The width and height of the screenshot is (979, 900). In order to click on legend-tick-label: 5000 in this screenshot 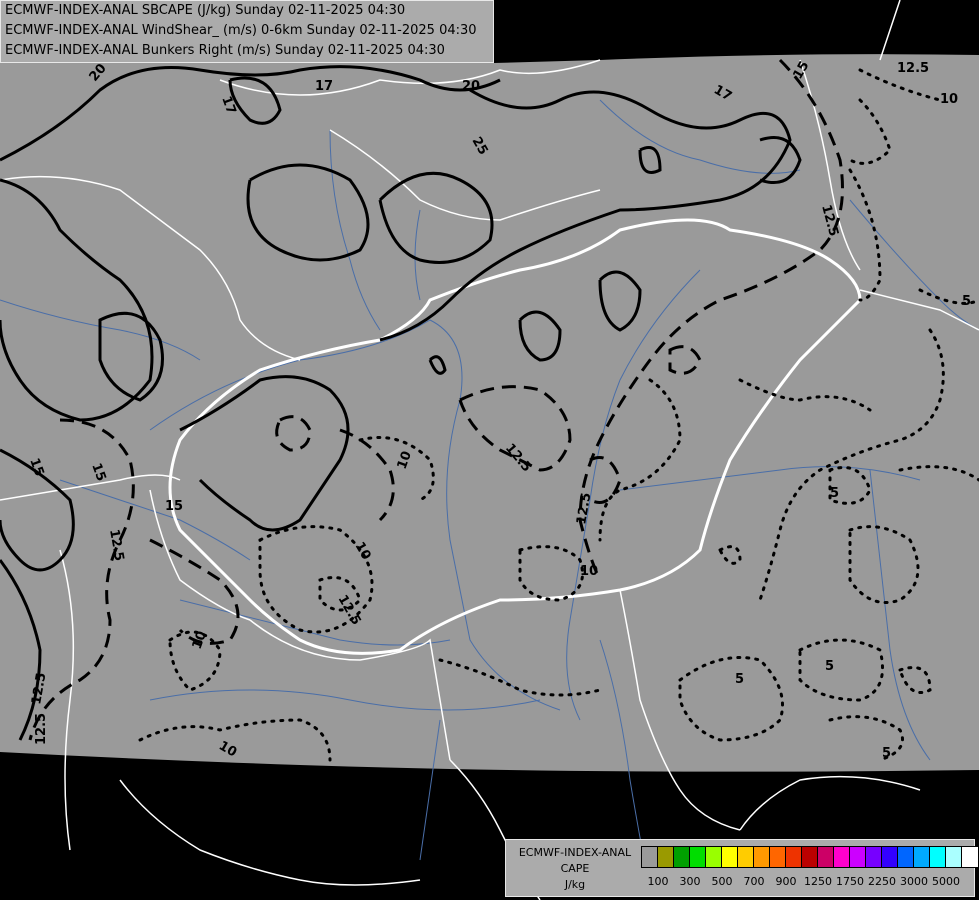, I will do `click(946, 881)`.